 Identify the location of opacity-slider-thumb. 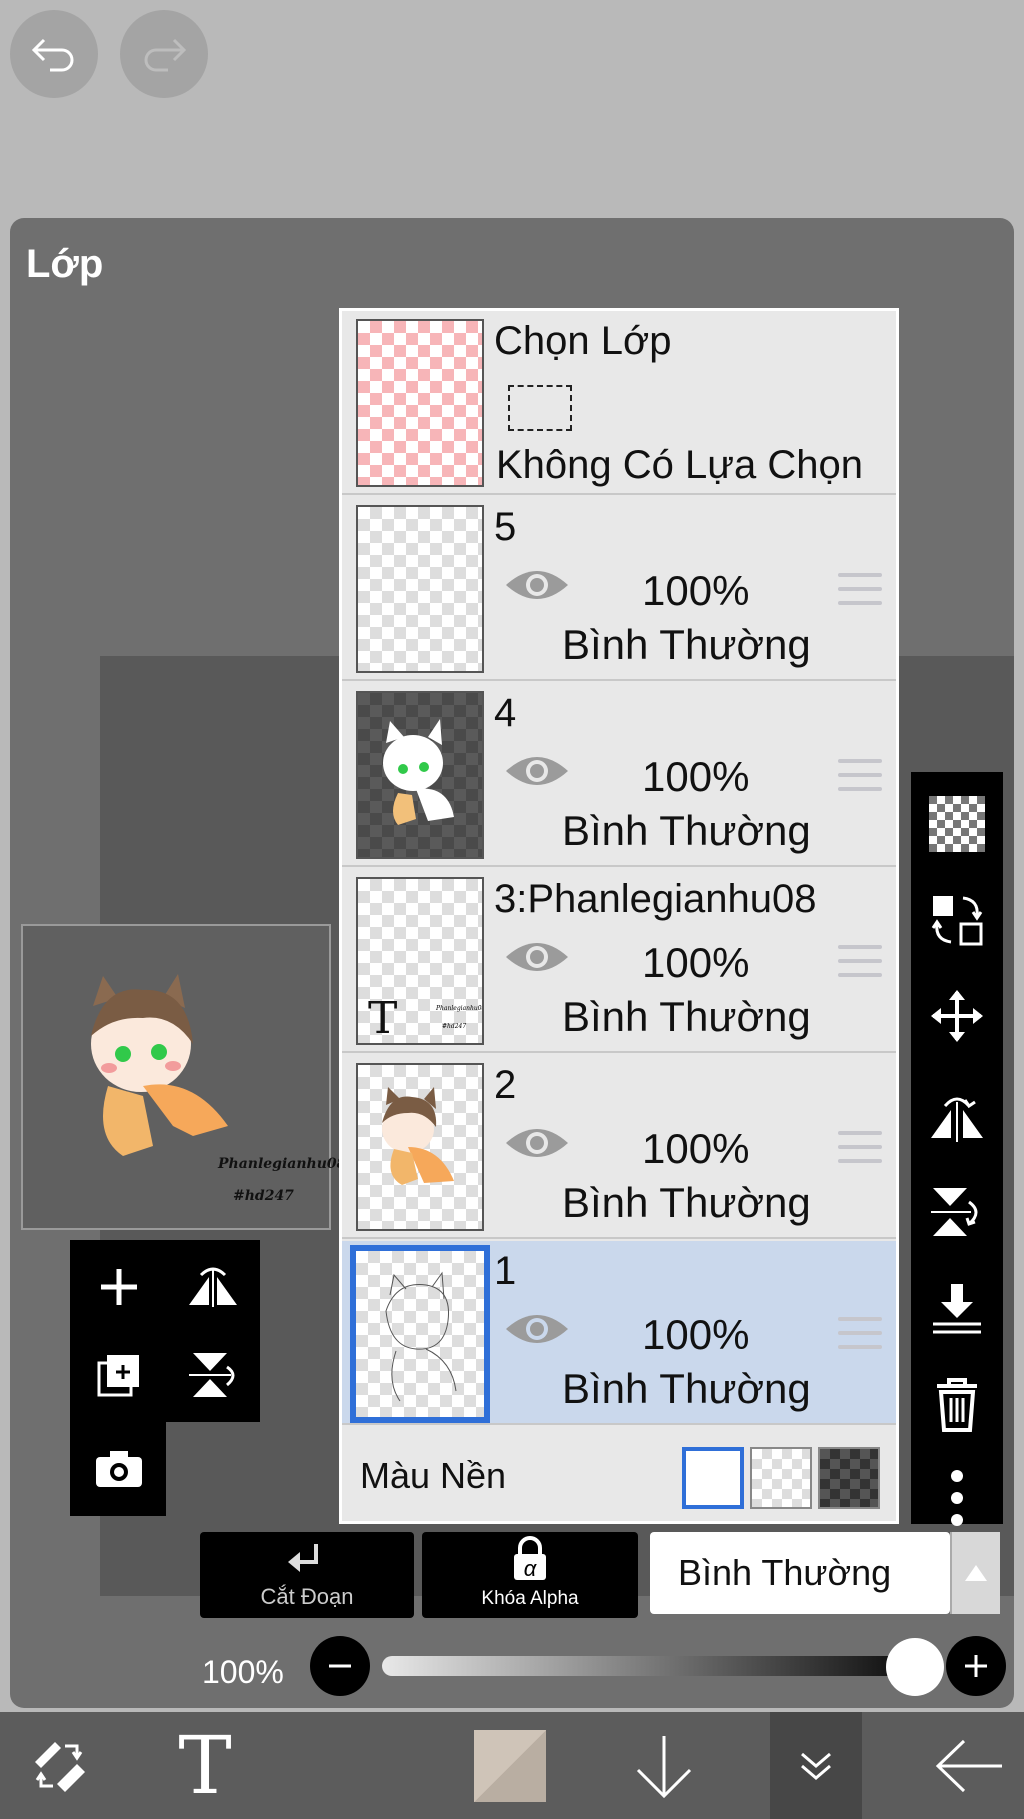
(915, 1667).